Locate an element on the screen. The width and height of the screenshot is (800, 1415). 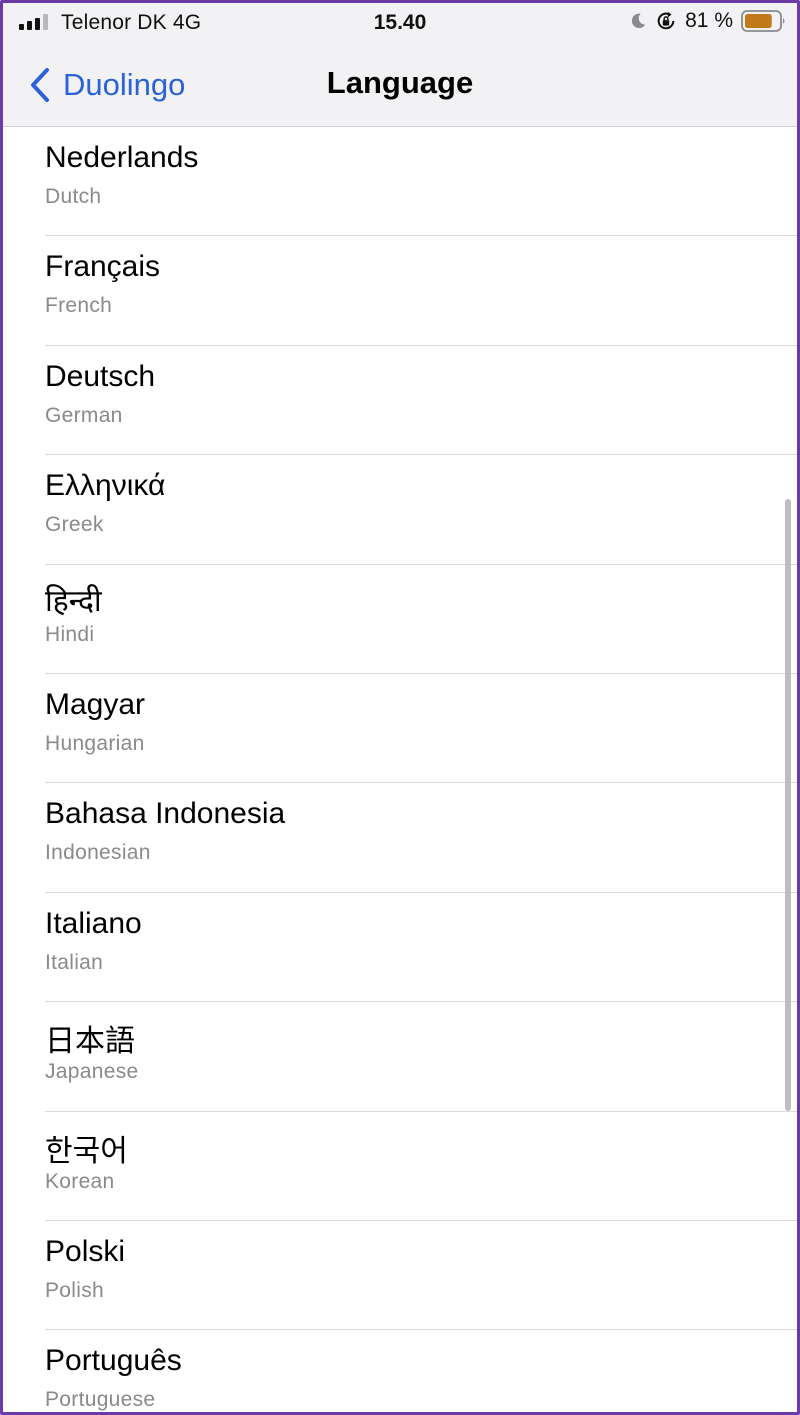
moon-icon is located at coordinates (639, 21).